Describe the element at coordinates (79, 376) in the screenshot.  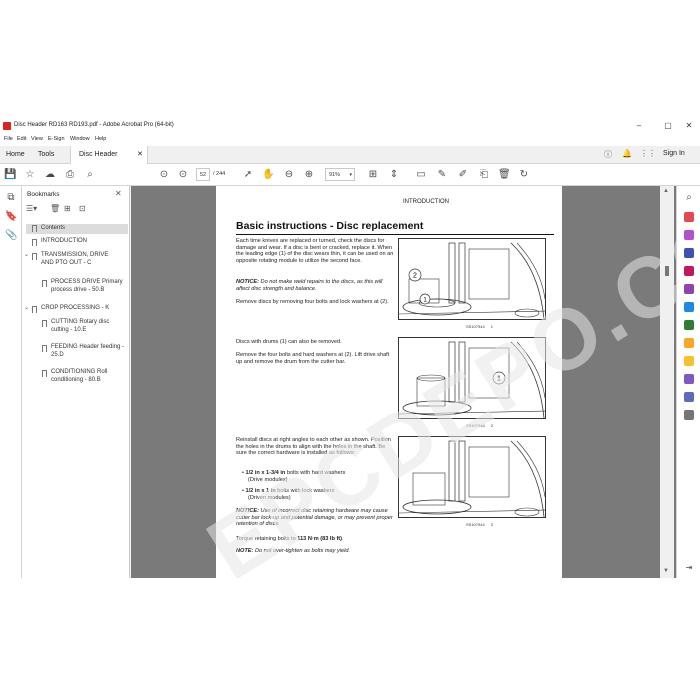
I see `bookmark-label: CONDITIONING Roll conditioning - 80.B` at that location.